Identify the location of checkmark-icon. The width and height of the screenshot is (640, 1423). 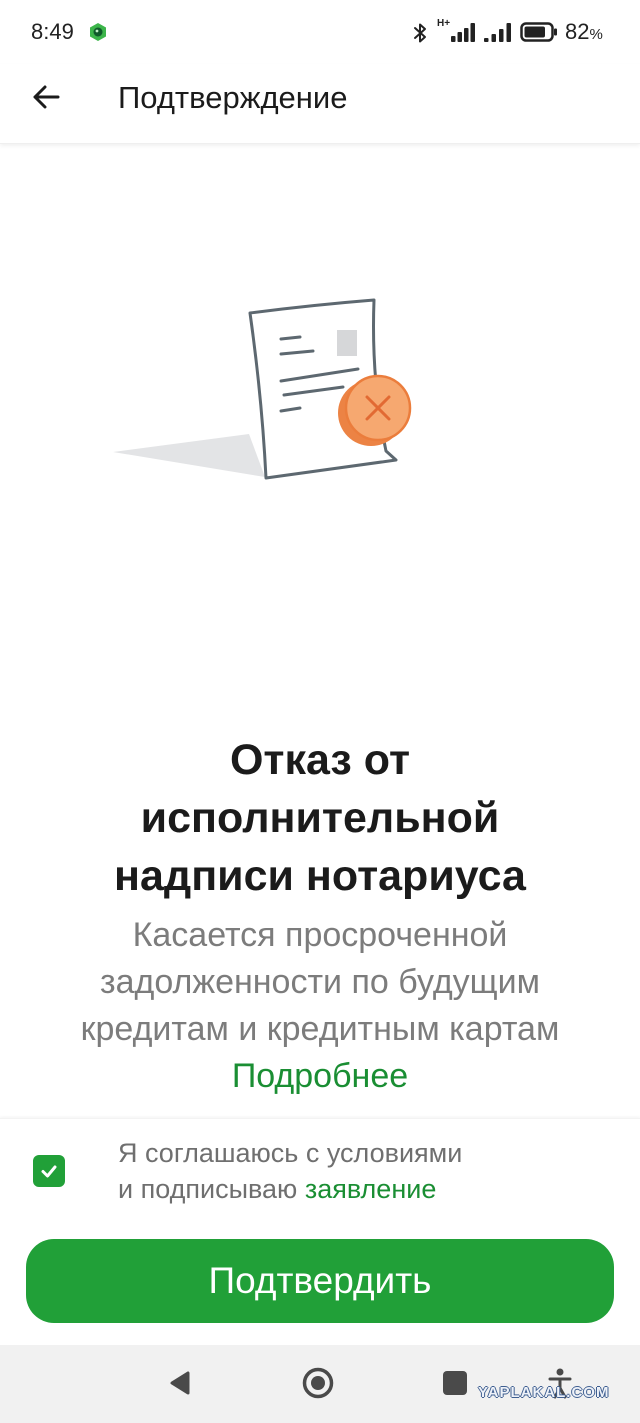
(49, 1171).